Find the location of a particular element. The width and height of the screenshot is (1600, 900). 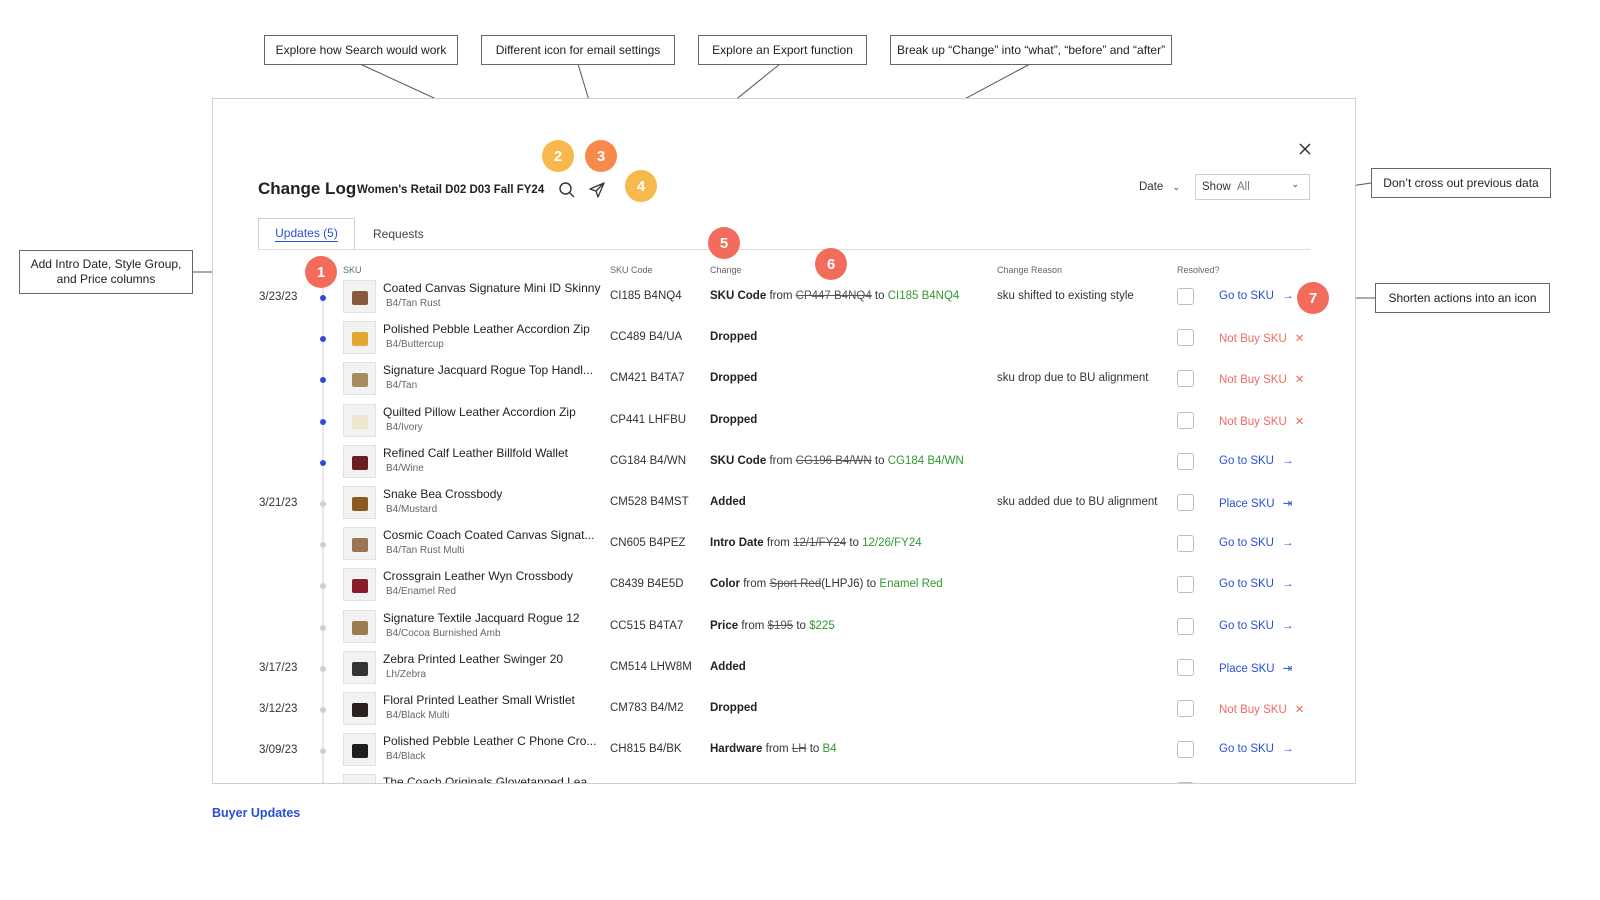

row-date: 3/12/23 is located at coordinates (278, 709).